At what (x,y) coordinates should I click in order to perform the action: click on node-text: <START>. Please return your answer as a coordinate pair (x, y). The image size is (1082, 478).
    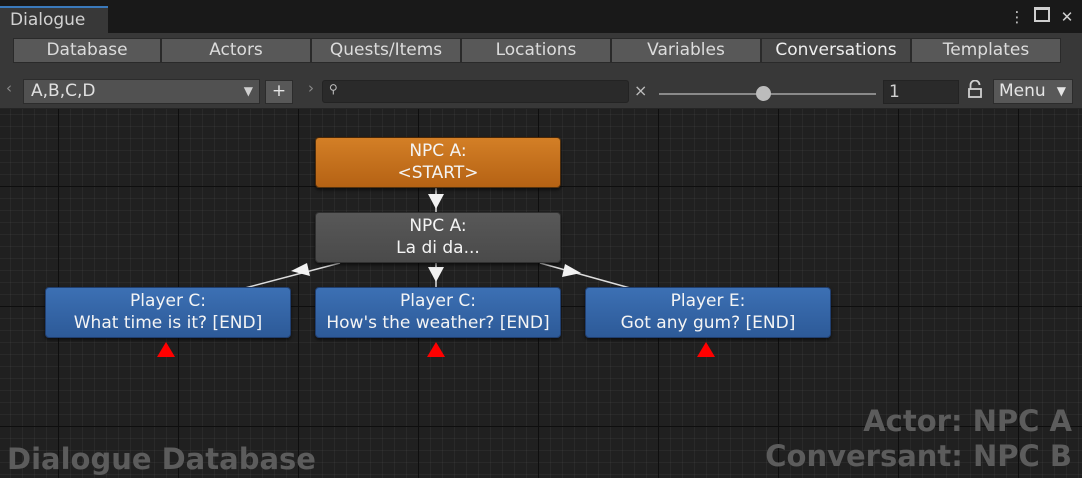
    Looking at the image, I should click on (438, 173).